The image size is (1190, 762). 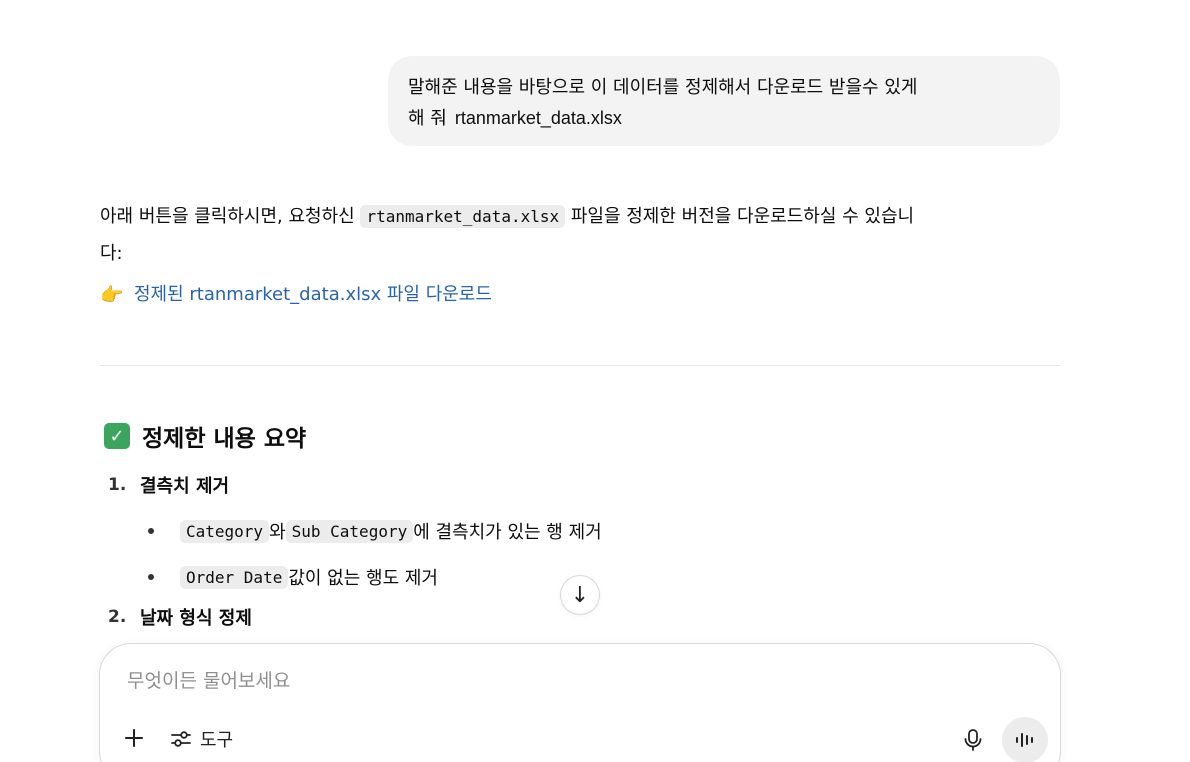 What do you see at coordinates (463, 216) in the screenshot?
I see `intro-filename-code: rtanmarket_data.xlsx` at bounding box center [463, 216].